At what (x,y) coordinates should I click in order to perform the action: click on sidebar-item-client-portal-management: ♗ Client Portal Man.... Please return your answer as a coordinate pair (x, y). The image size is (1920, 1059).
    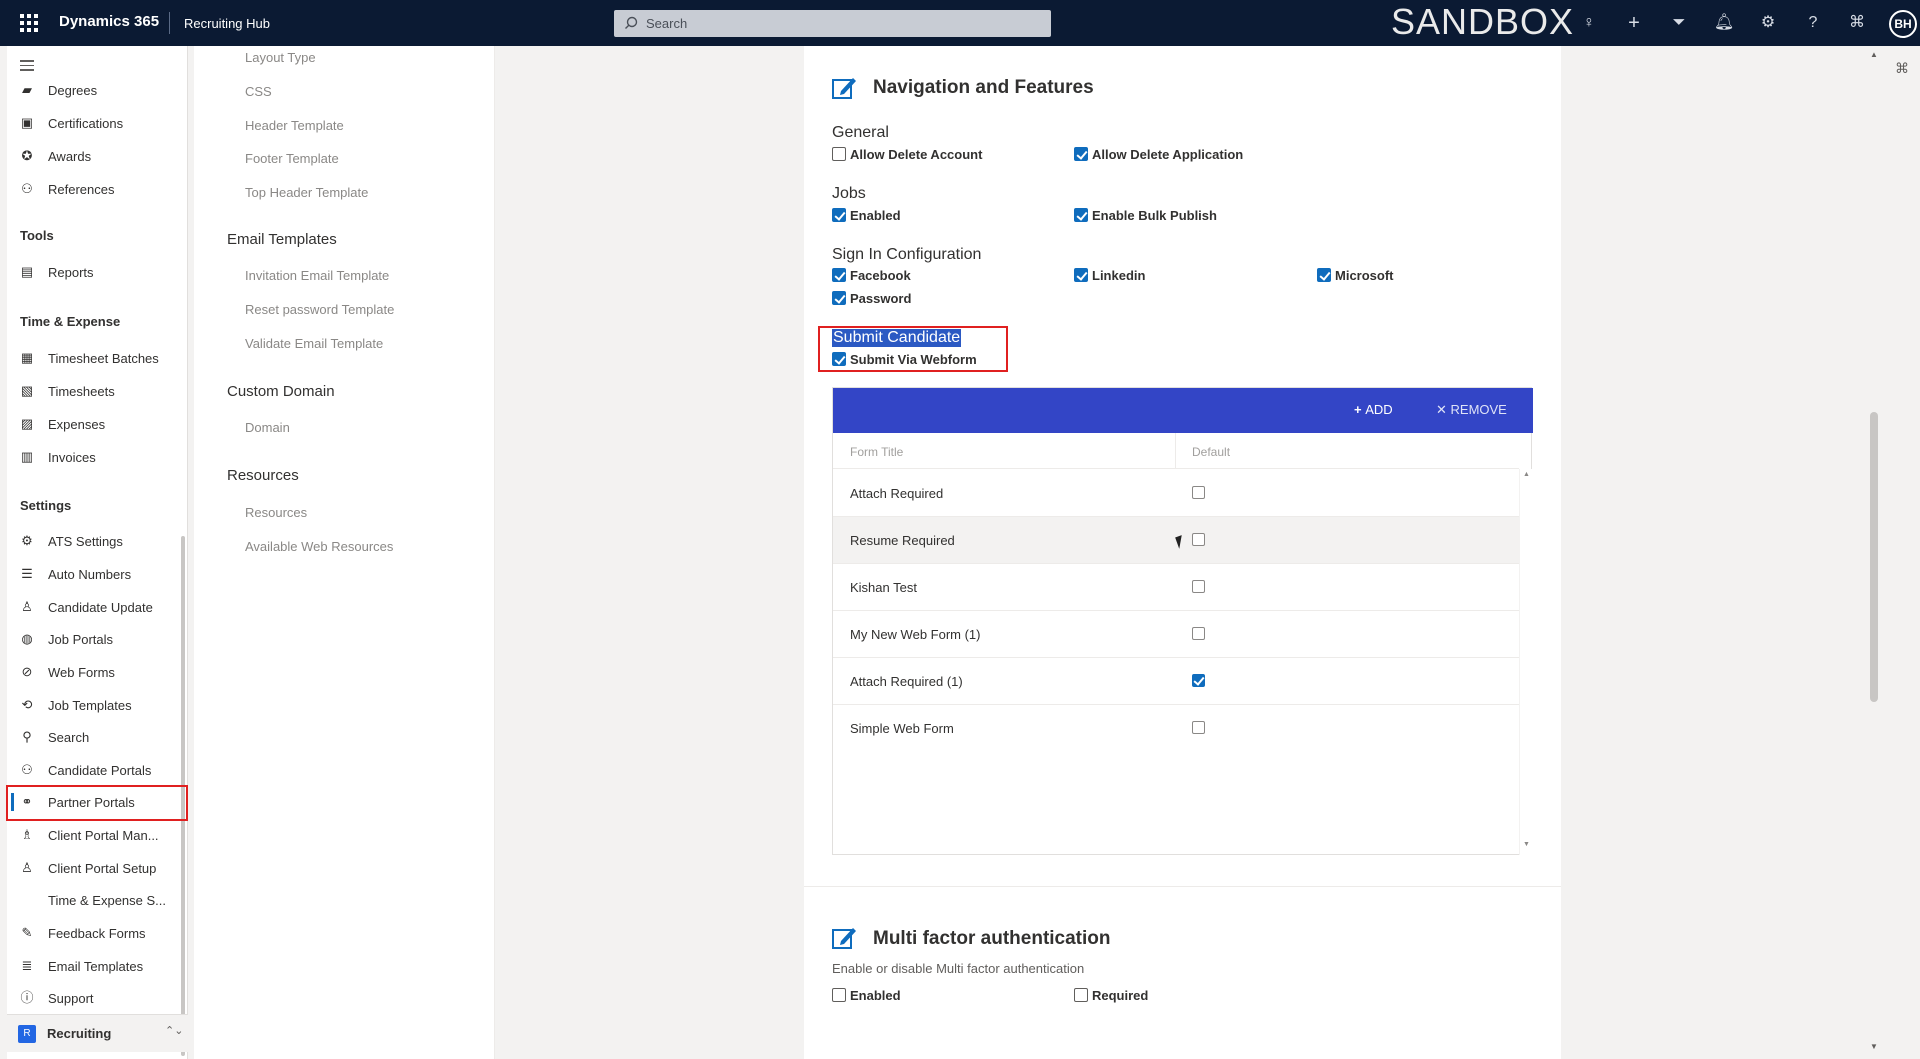
    Looking at the image, I should click on (97, 835).